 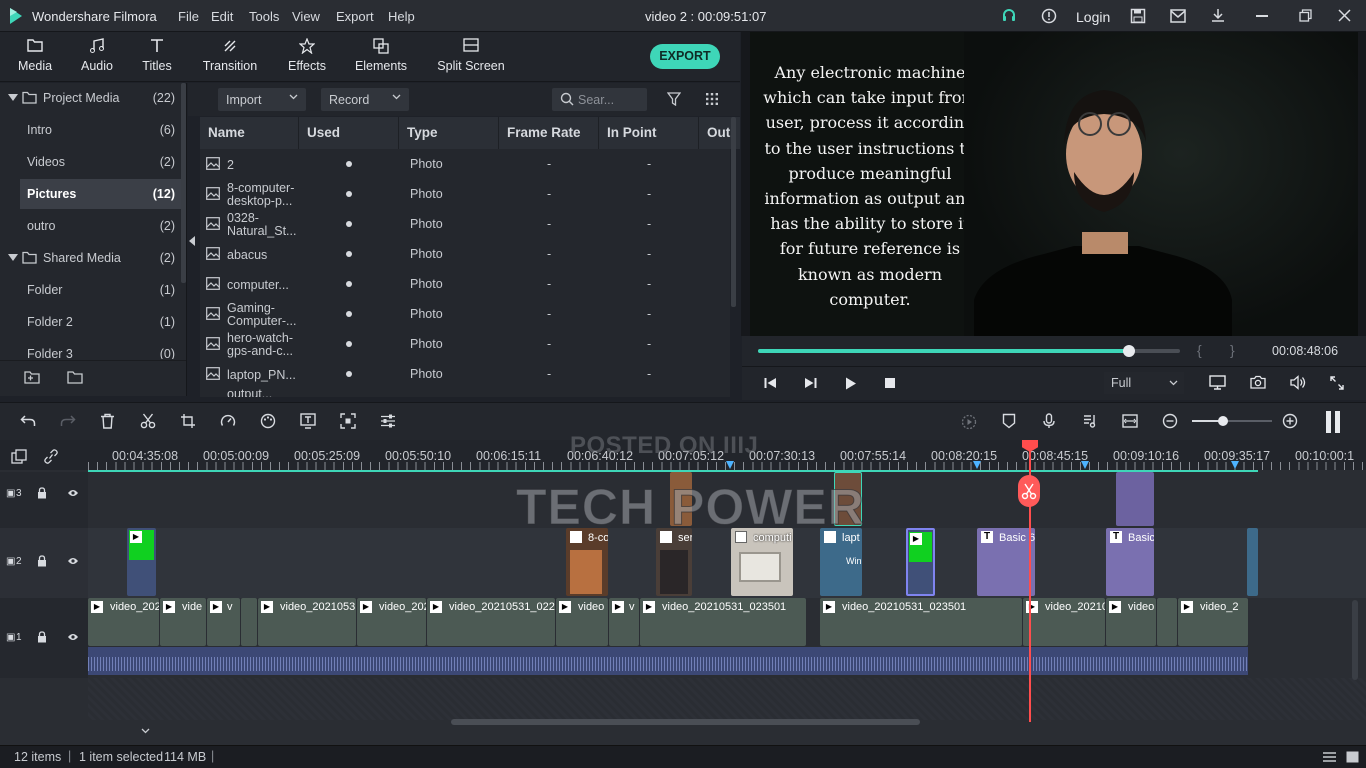 What do you see at coordinates (222, 16) in the screenshot?
I see `menu-edit: Edit` at bounding box center [222, 16].